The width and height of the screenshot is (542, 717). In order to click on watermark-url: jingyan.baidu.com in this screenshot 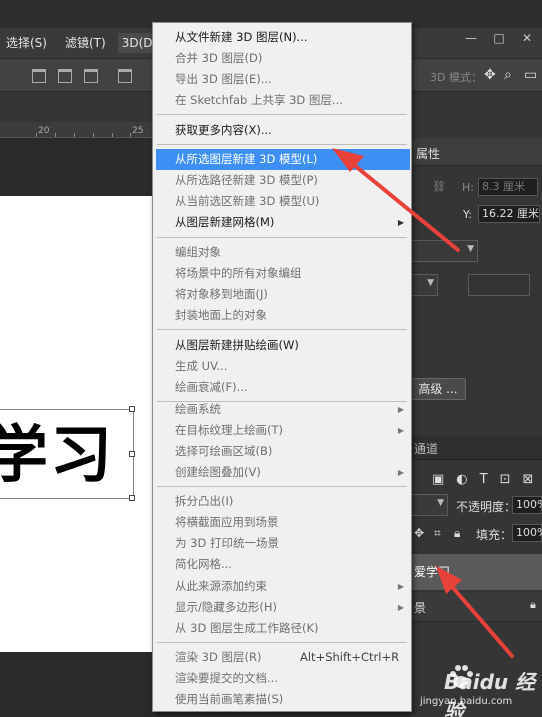, I will do `click(466, 701)`.